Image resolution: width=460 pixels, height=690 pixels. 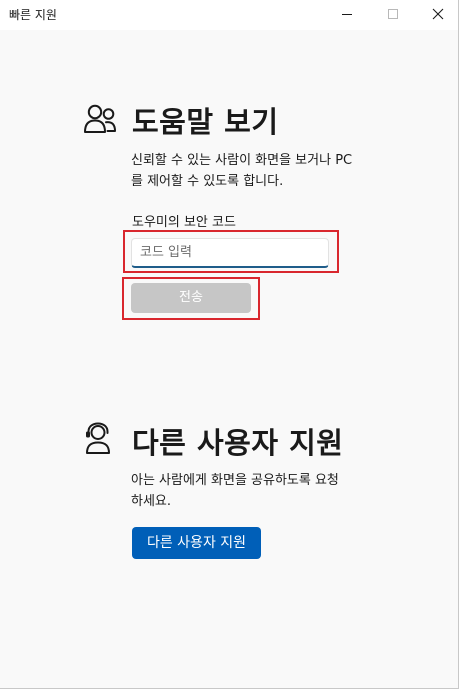 I want to click on close-icon, so click(x=438, y=14).